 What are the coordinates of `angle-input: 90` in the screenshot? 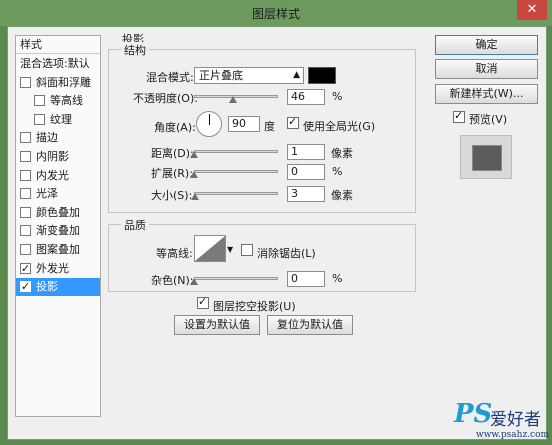 It's located at (244, 124).